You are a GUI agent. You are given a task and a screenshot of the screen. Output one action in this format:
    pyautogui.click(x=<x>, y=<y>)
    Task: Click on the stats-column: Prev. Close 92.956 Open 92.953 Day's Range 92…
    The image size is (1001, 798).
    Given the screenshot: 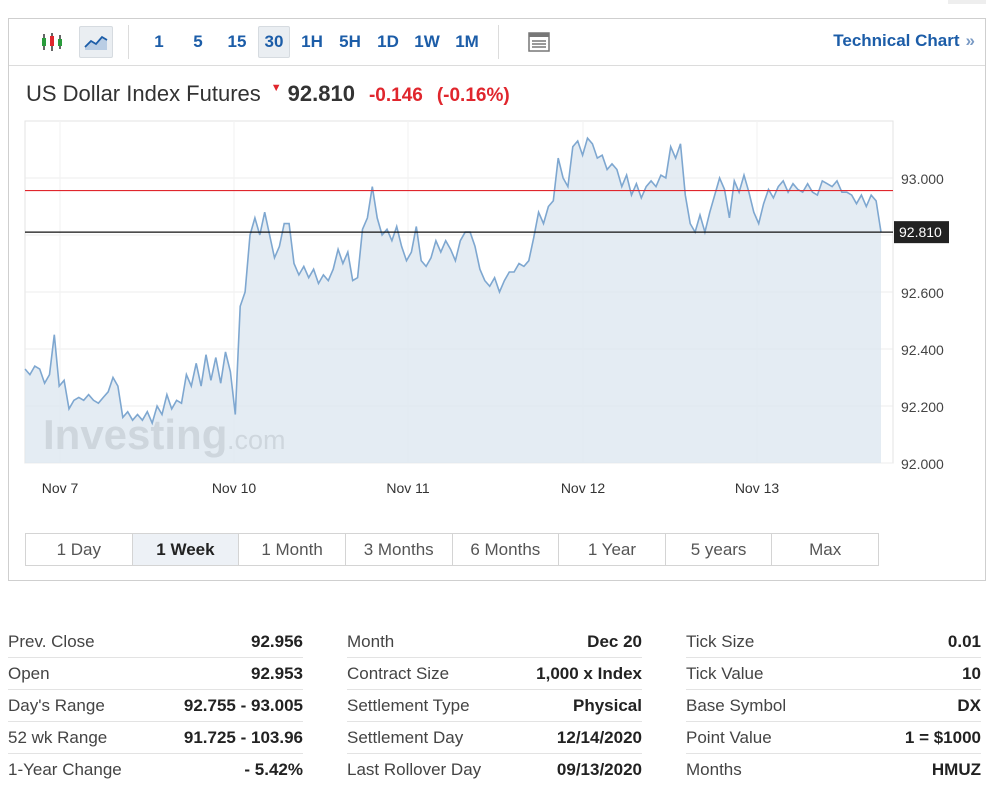 What is the action you would take?
    pyautogui.click(x=155, y=706)
    